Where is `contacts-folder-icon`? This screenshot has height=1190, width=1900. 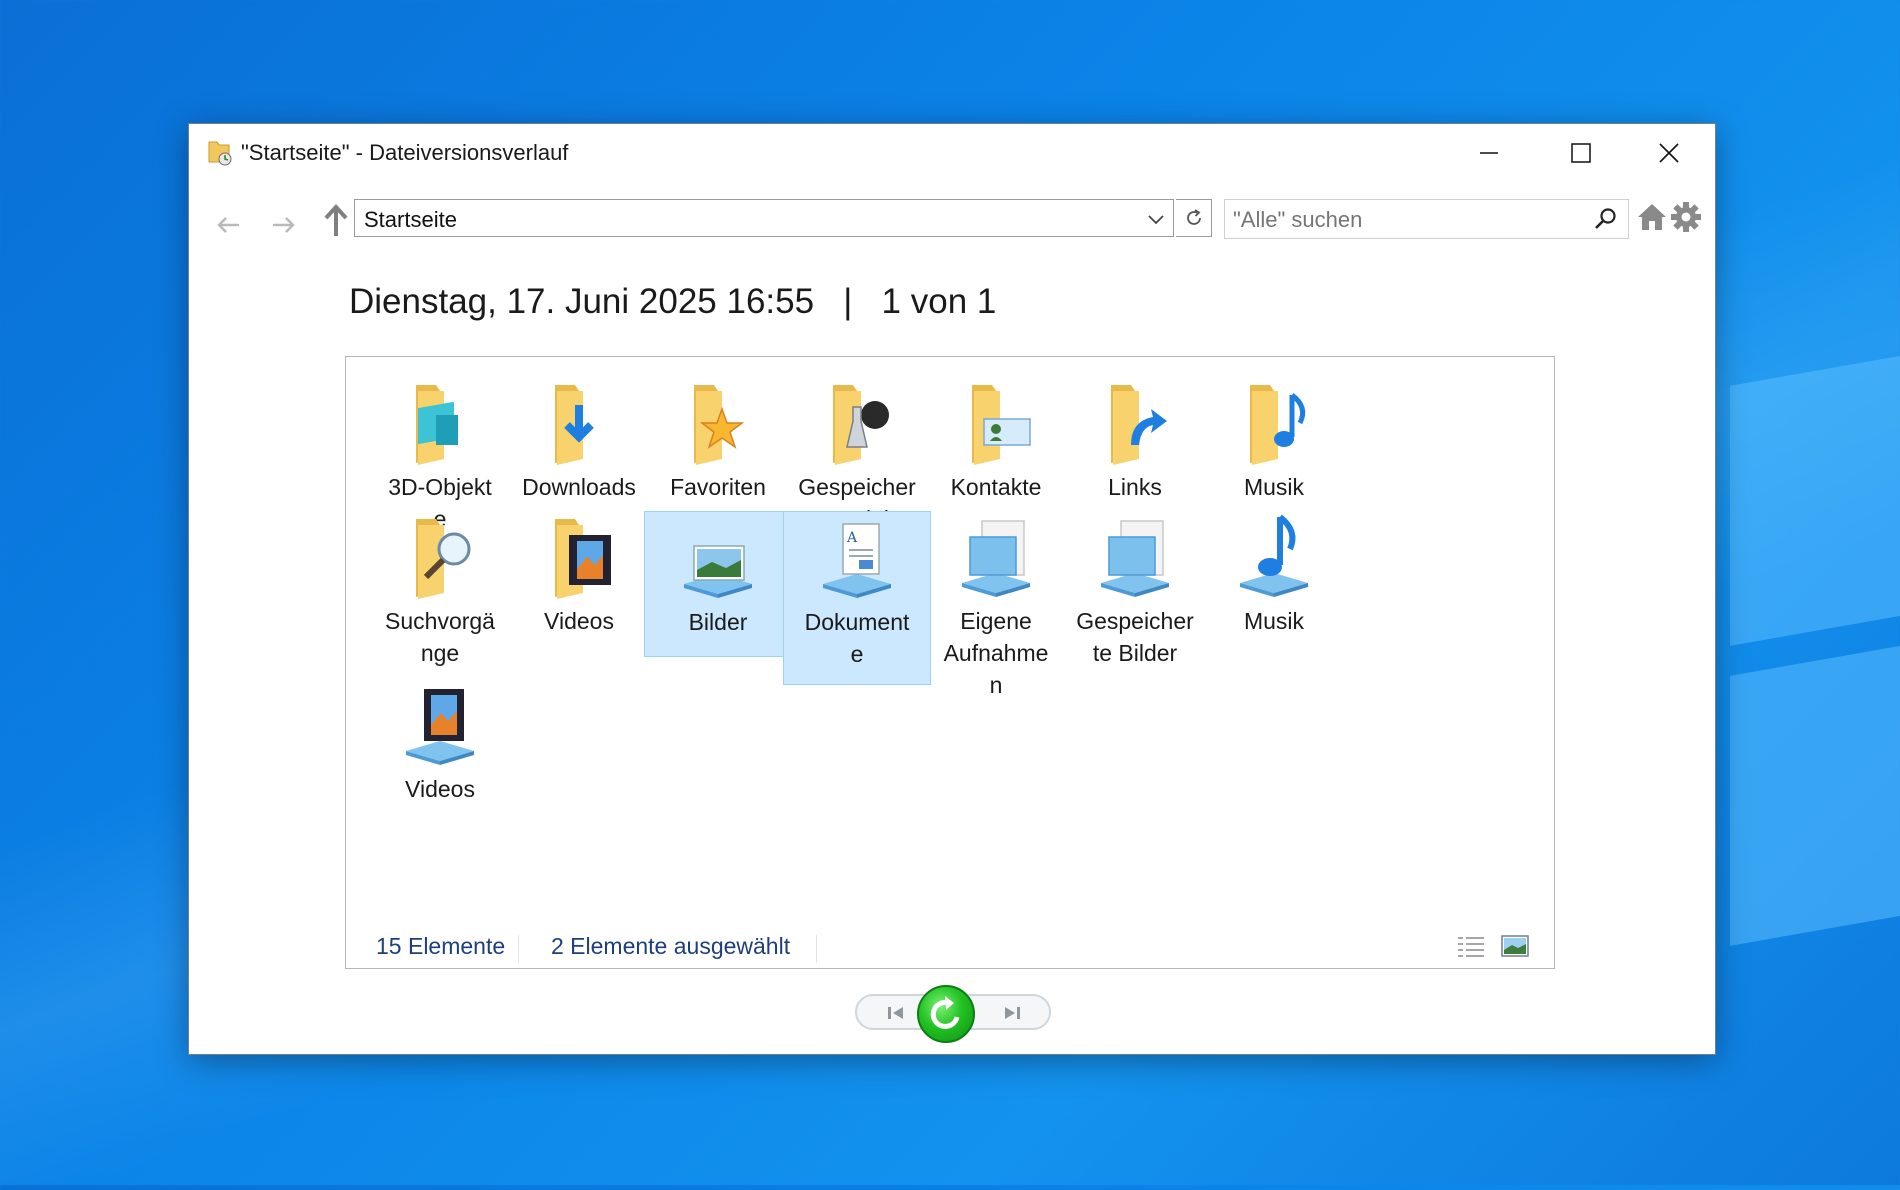
contacts-folder-icon is located at coordinates (996, 423).